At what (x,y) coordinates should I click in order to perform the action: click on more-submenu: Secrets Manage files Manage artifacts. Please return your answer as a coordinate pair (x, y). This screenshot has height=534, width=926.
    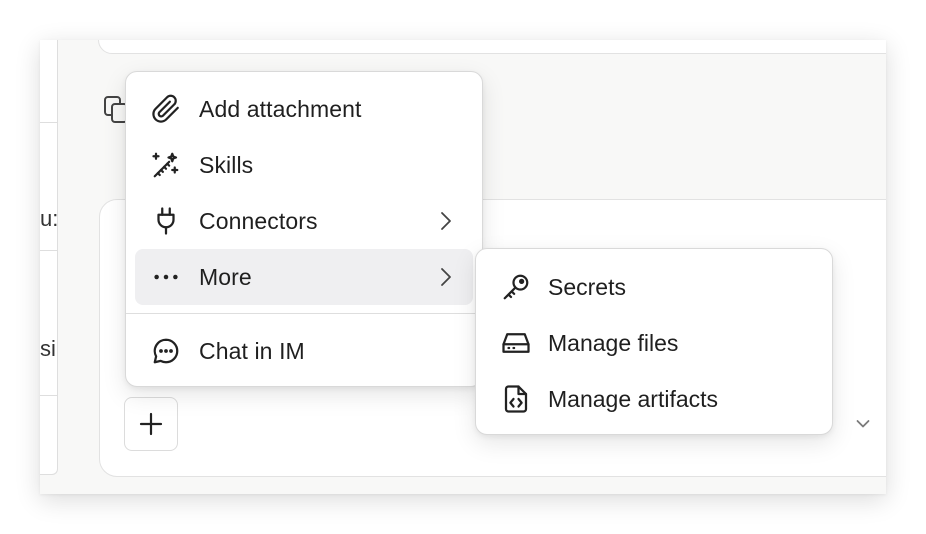
    Looking at the image, I should click on (654, 341).